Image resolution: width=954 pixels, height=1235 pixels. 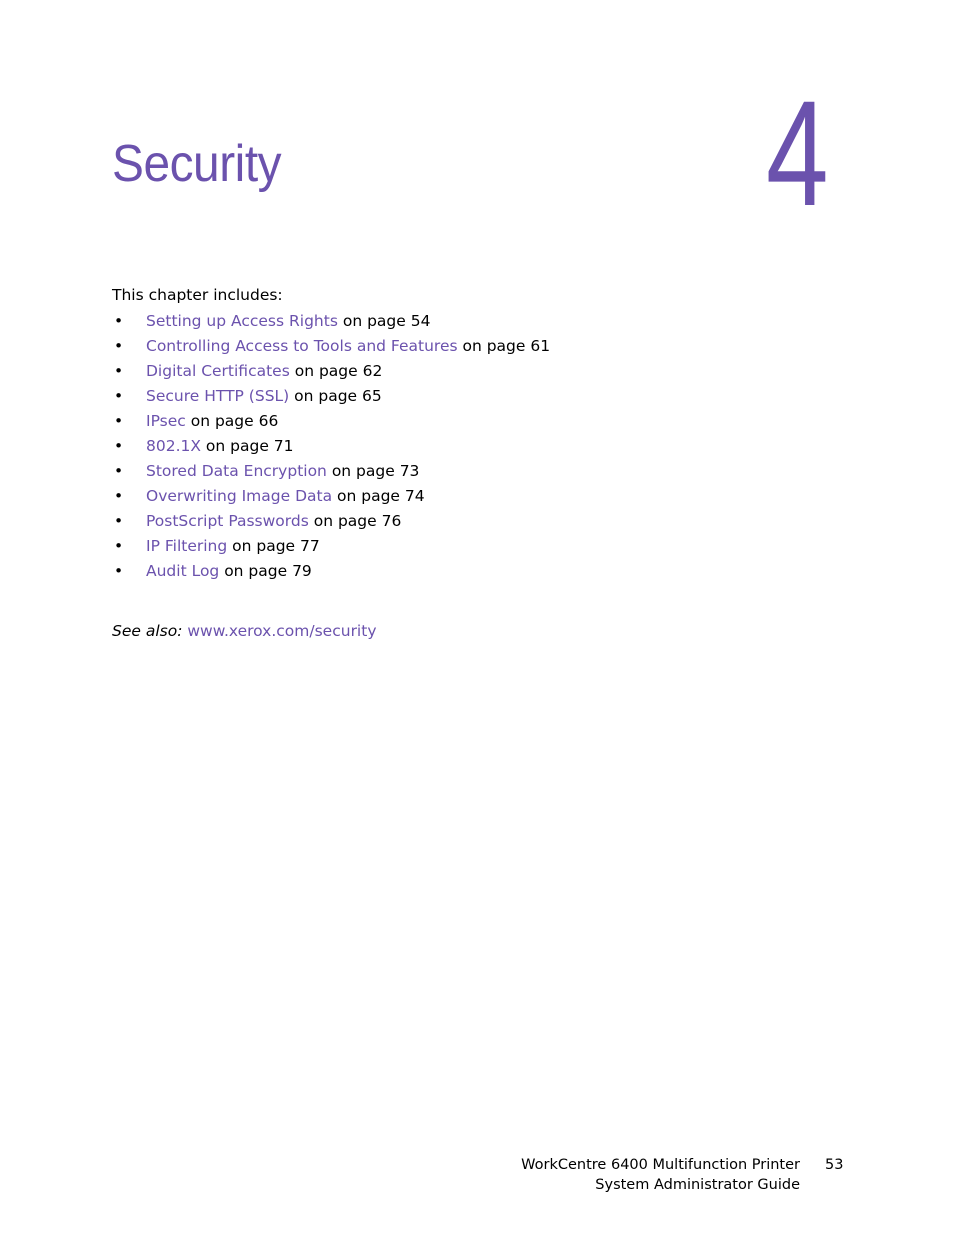 What do you see at coordinates (355, 521) in the screenshot?
I see `page-reference: on page 76` at bounding box center [355, 521].